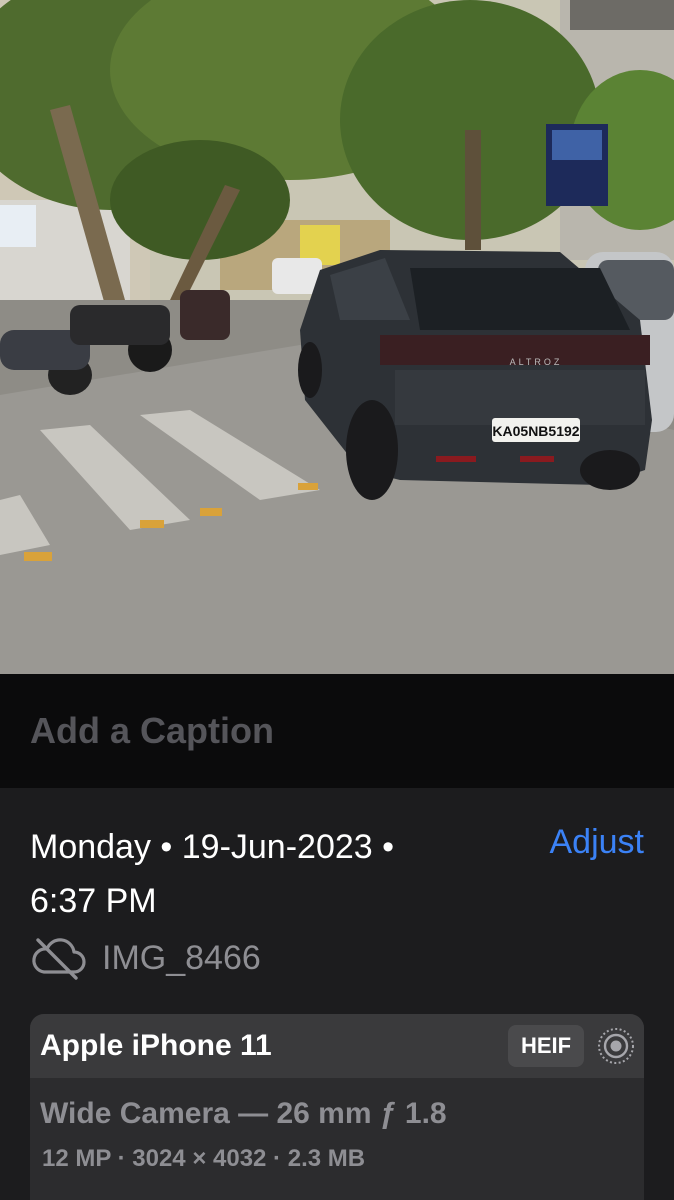 The width and height of the screenshot is (674, 1200). What do you see at coordinates (59, 959) in the screenshot?
I see `cloud-slash-icon` at bounding box center [59, 959].